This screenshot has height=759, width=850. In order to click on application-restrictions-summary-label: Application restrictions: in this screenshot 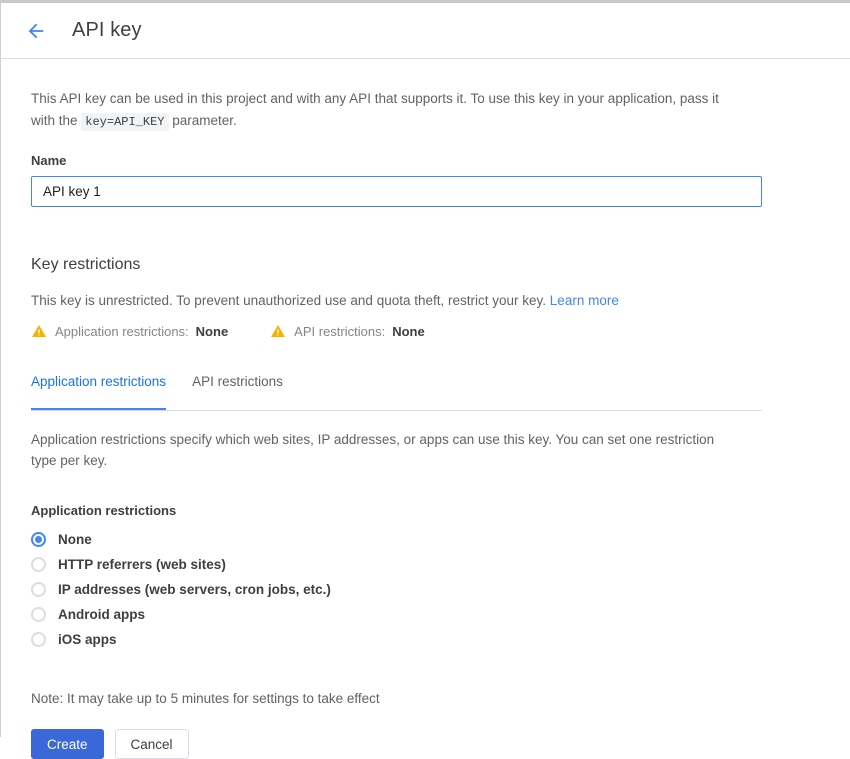, I will do `click(122, 331)`.